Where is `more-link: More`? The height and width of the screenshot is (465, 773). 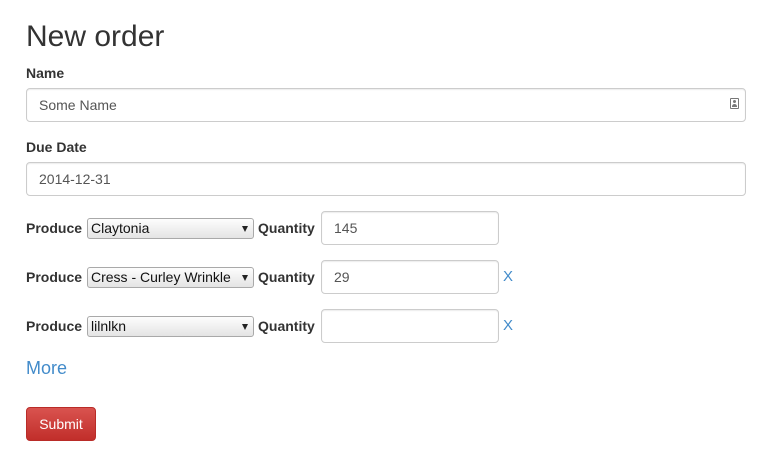
more-link: More is located at coordinates (46, 368).